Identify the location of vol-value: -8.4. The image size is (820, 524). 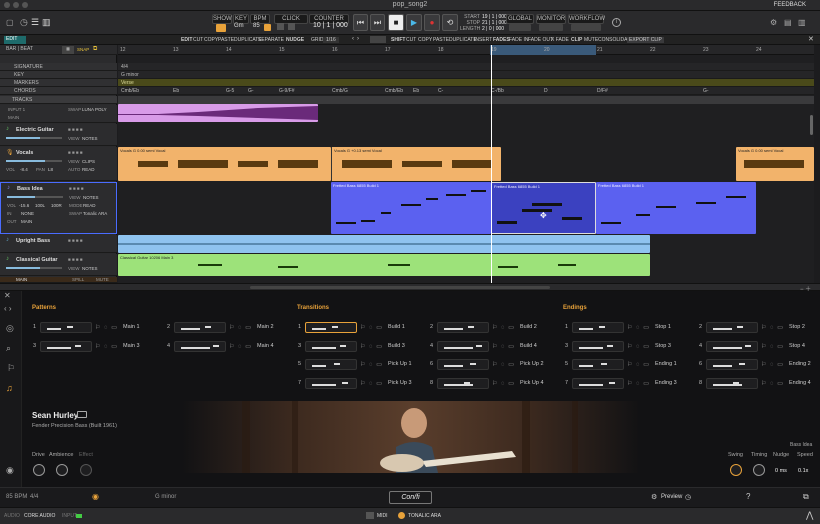
(24, 169).